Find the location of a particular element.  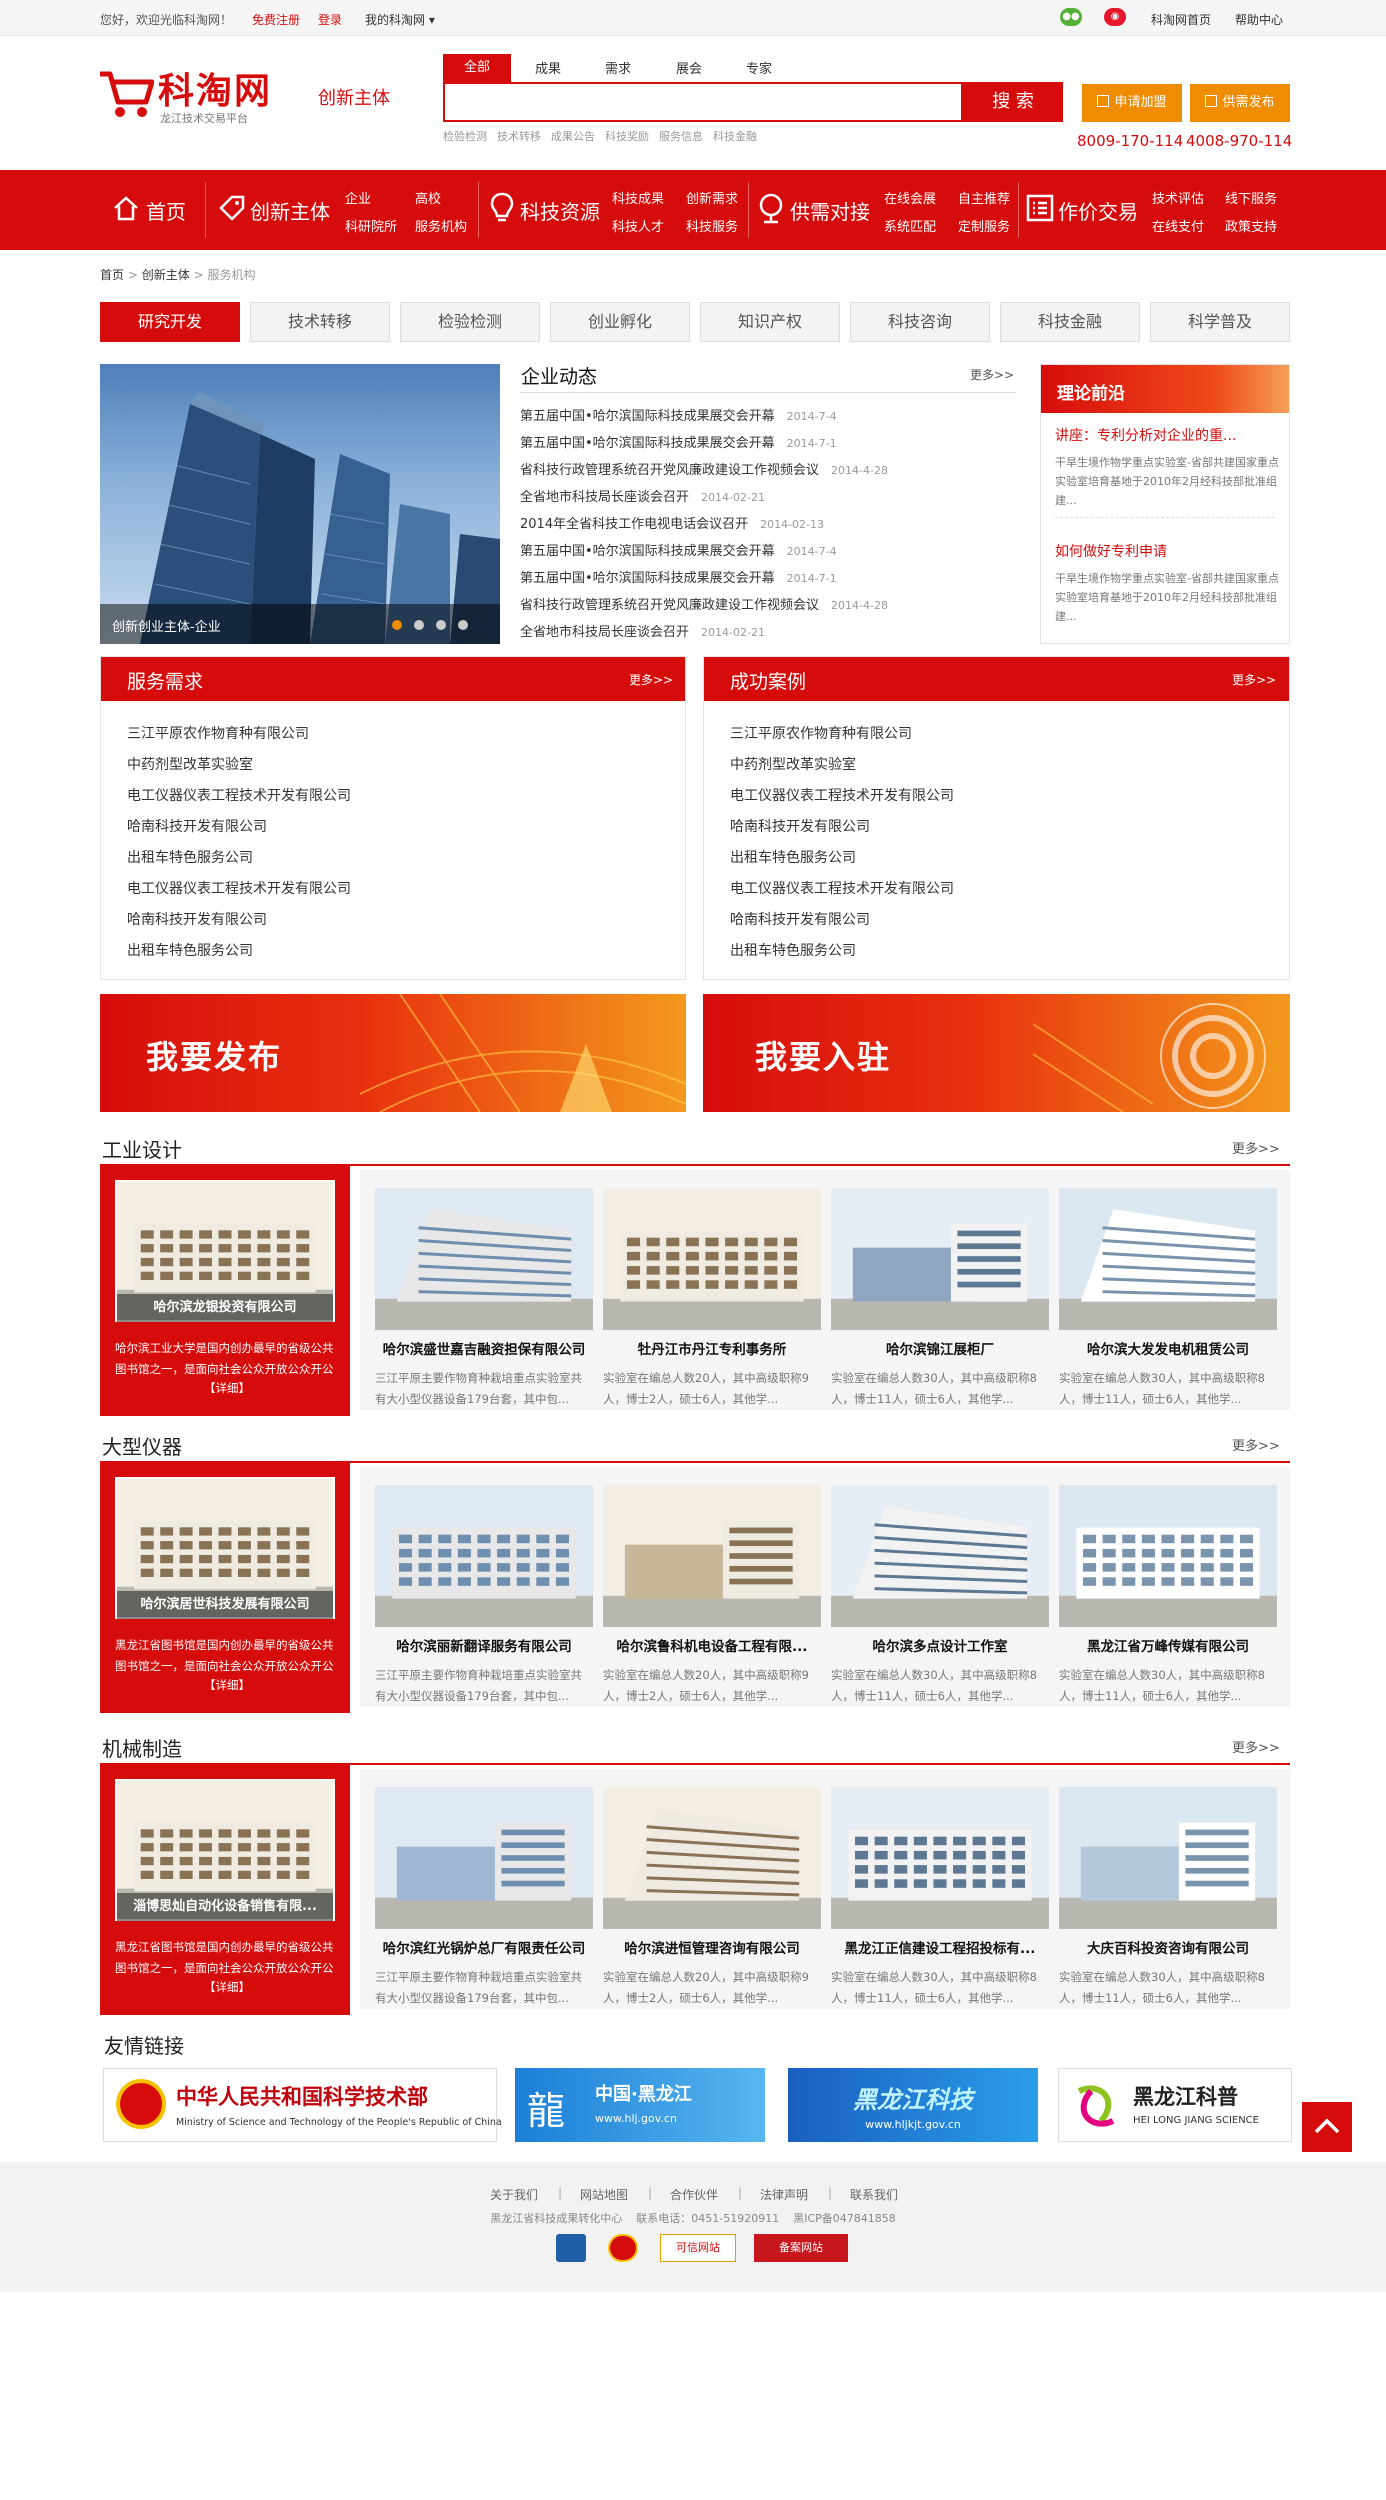

nav-sub-online-payment: 在线支付 is located at coordinates (1178, 225).